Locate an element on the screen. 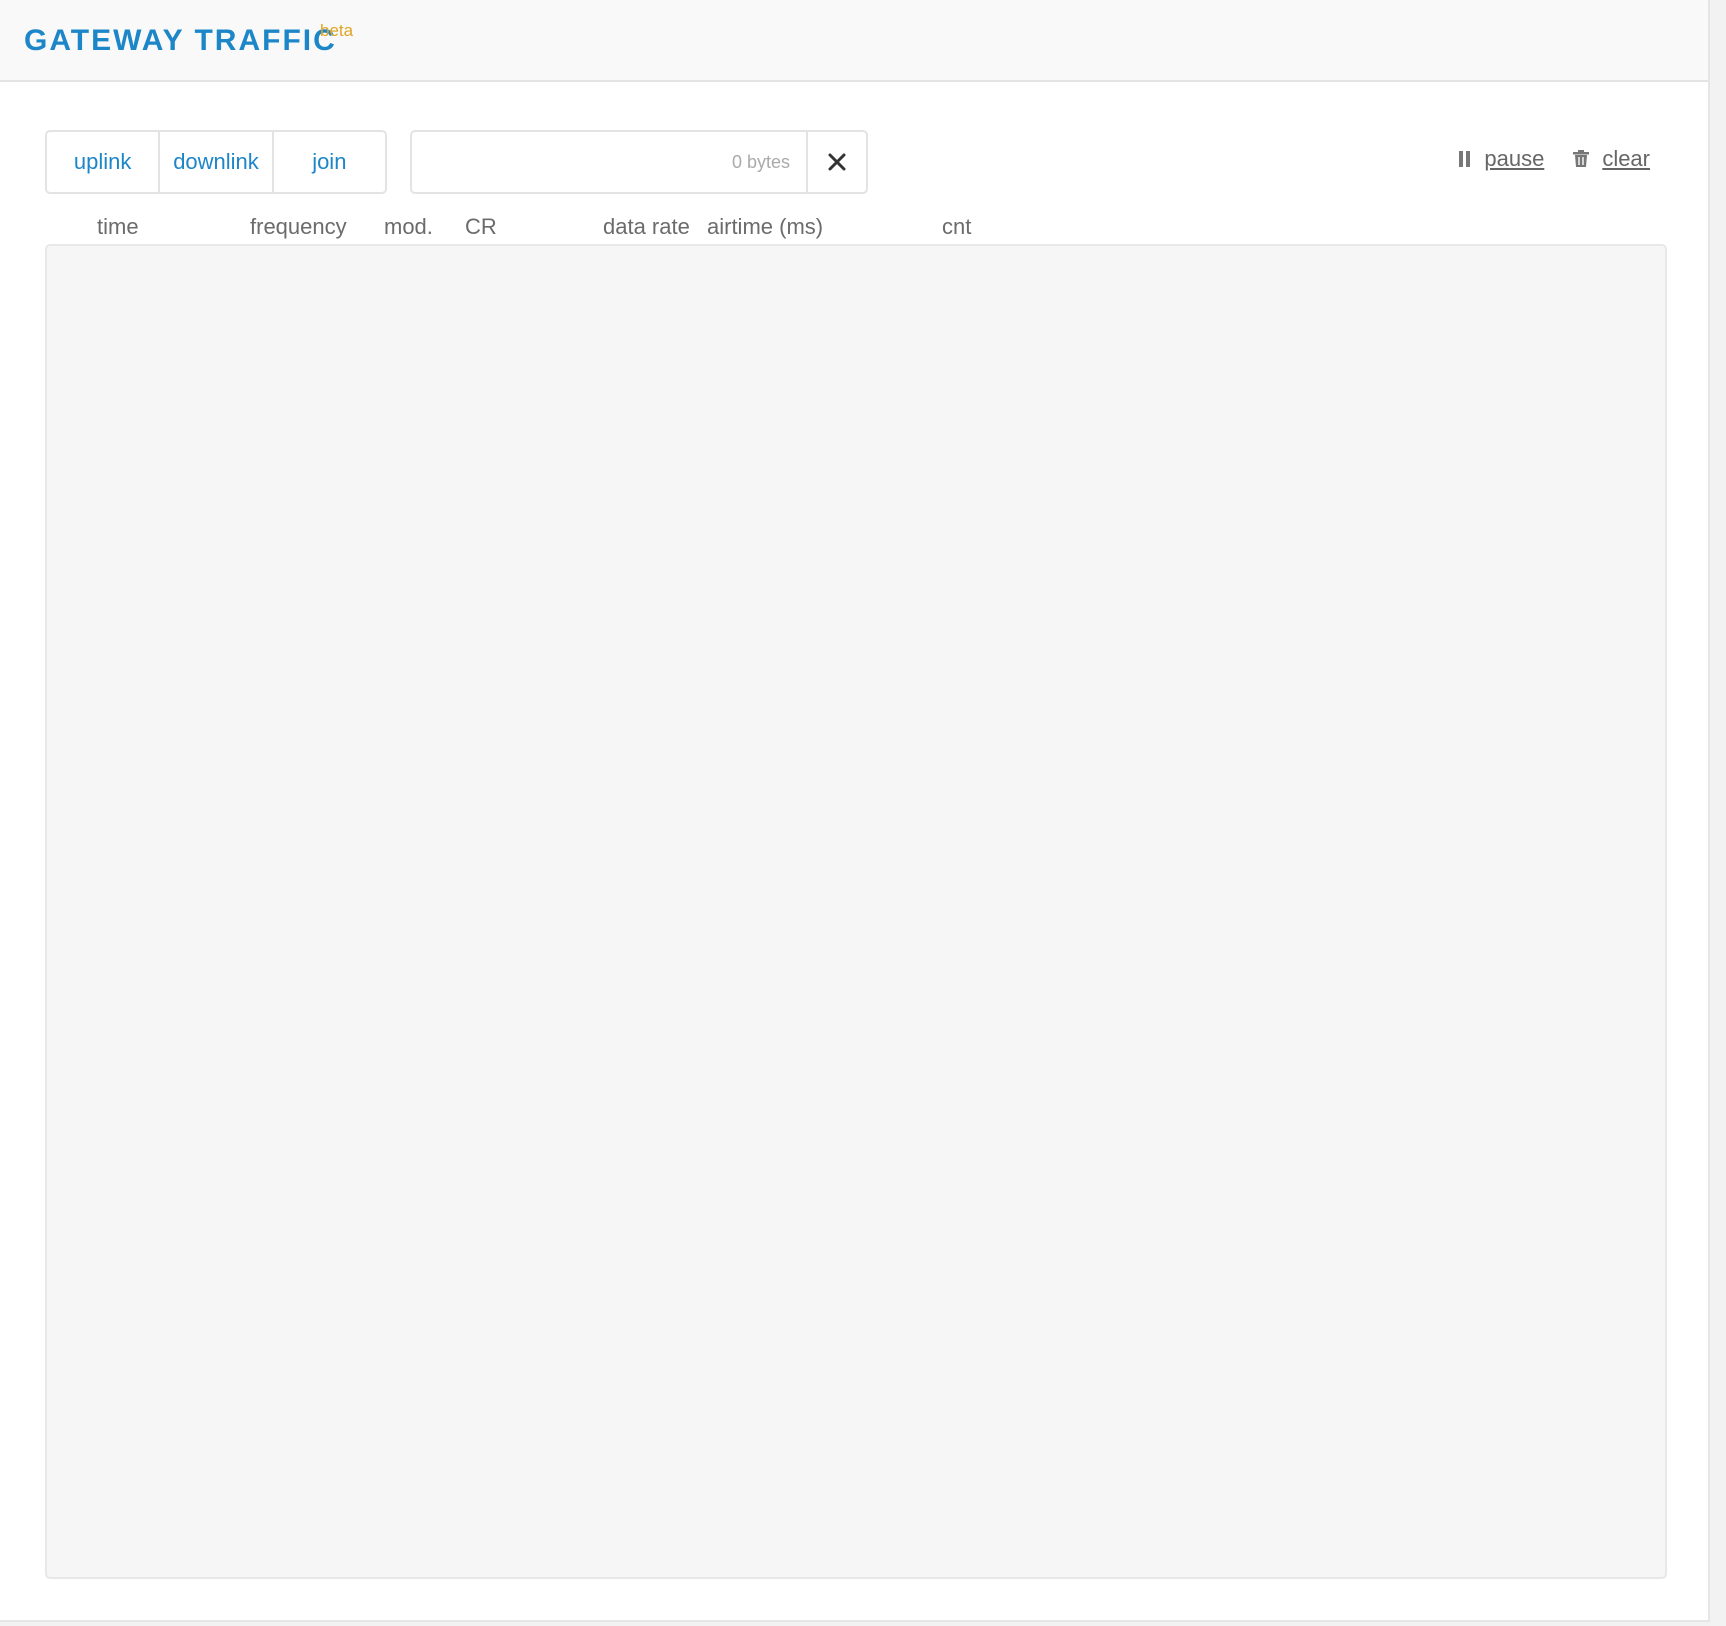  clear-label: clear is located at coordinates (1626, 158).